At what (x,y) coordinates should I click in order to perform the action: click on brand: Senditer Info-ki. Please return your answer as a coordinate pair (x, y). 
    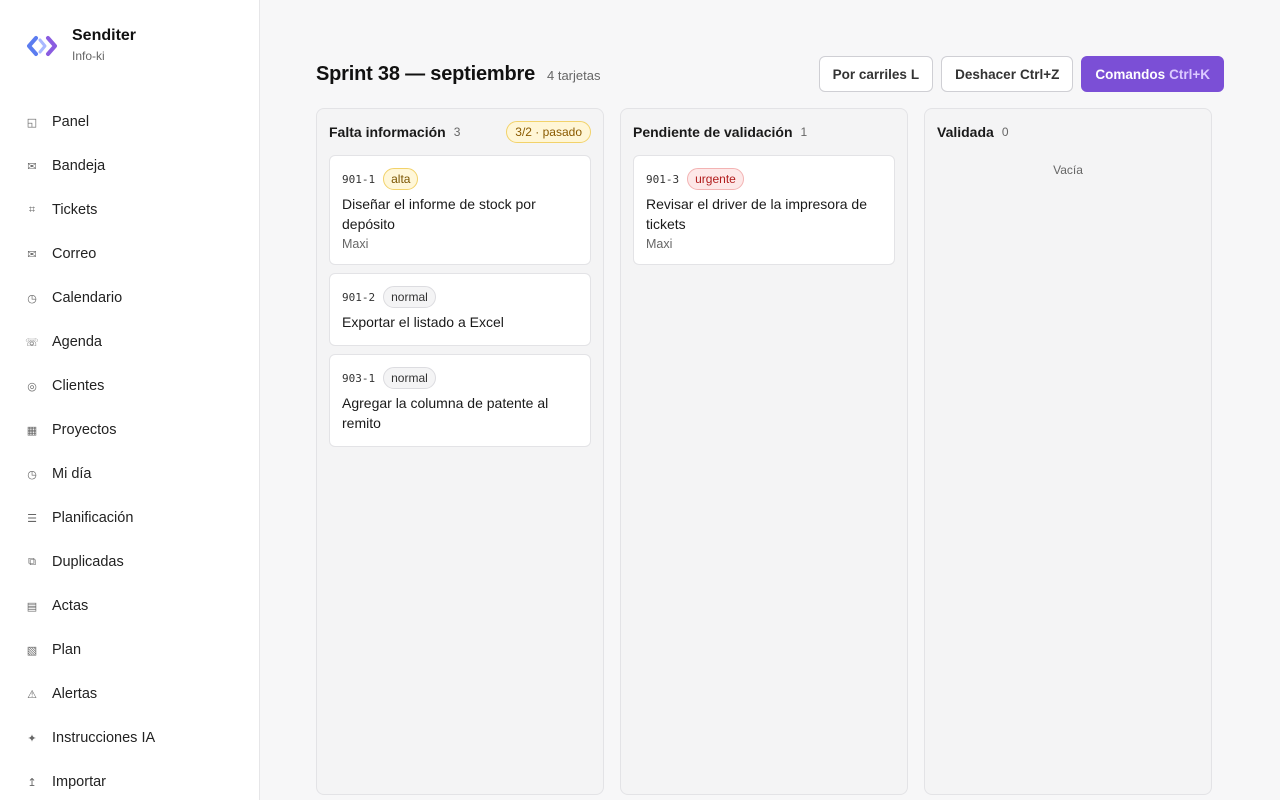
    Looking at the image, I should click on (81, 44).